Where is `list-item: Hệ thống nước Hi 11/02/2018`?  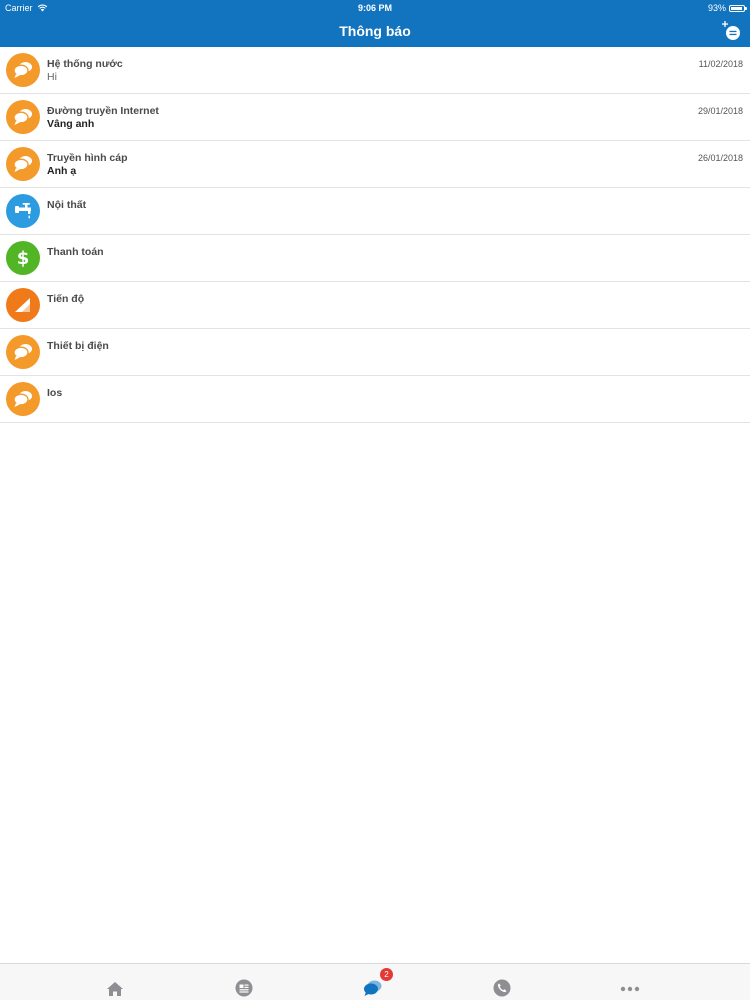
list-item: Hệ thống nước Hi 11/02/2018 is located at coordinates (375, 70).